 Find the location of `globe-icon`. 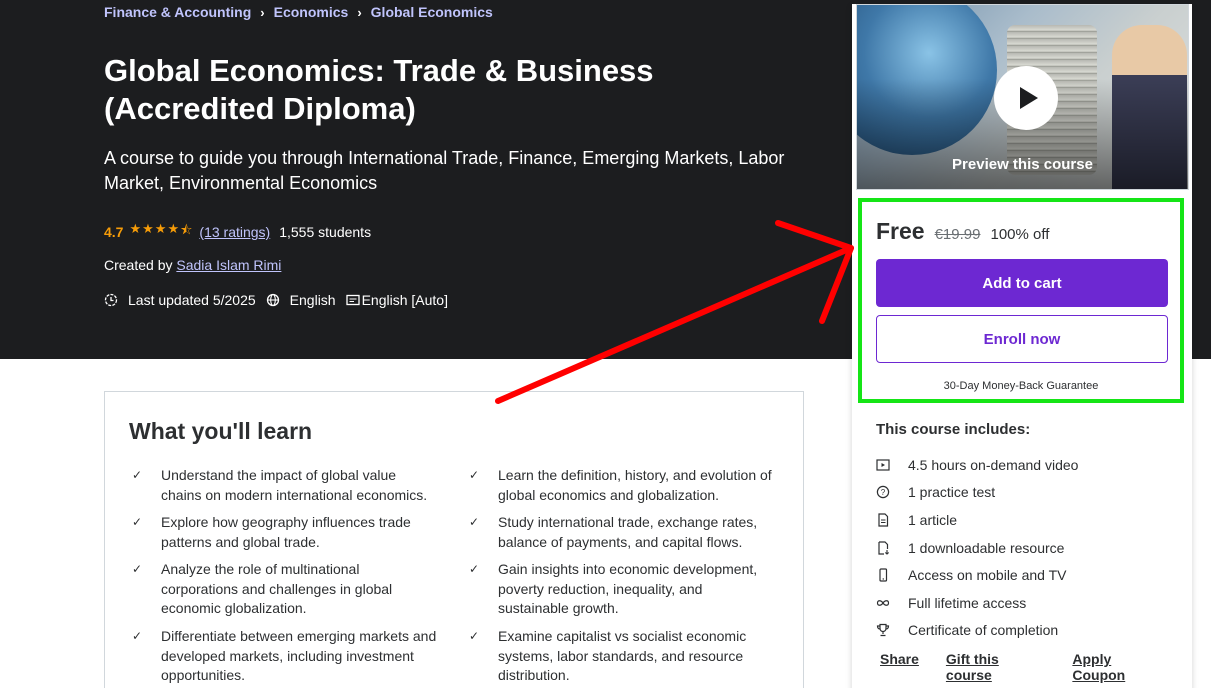

globe-icon is located at coordinates (272, 300).